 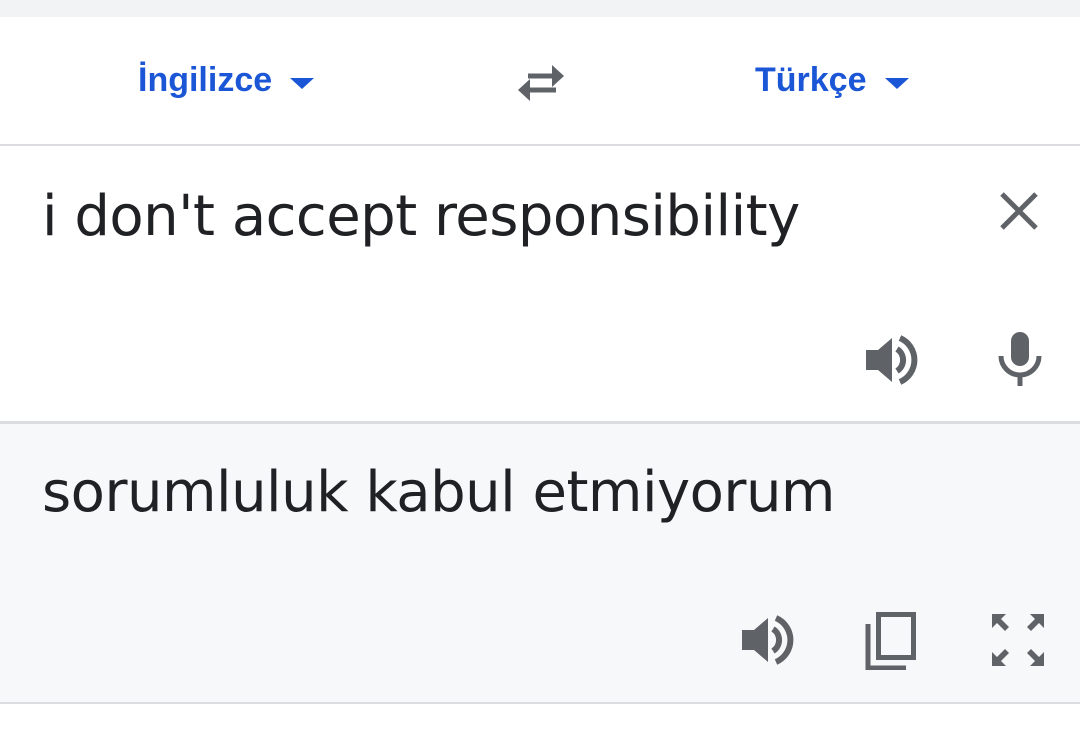 I want to click on swap-languages-button, so click(x=541, y=83).